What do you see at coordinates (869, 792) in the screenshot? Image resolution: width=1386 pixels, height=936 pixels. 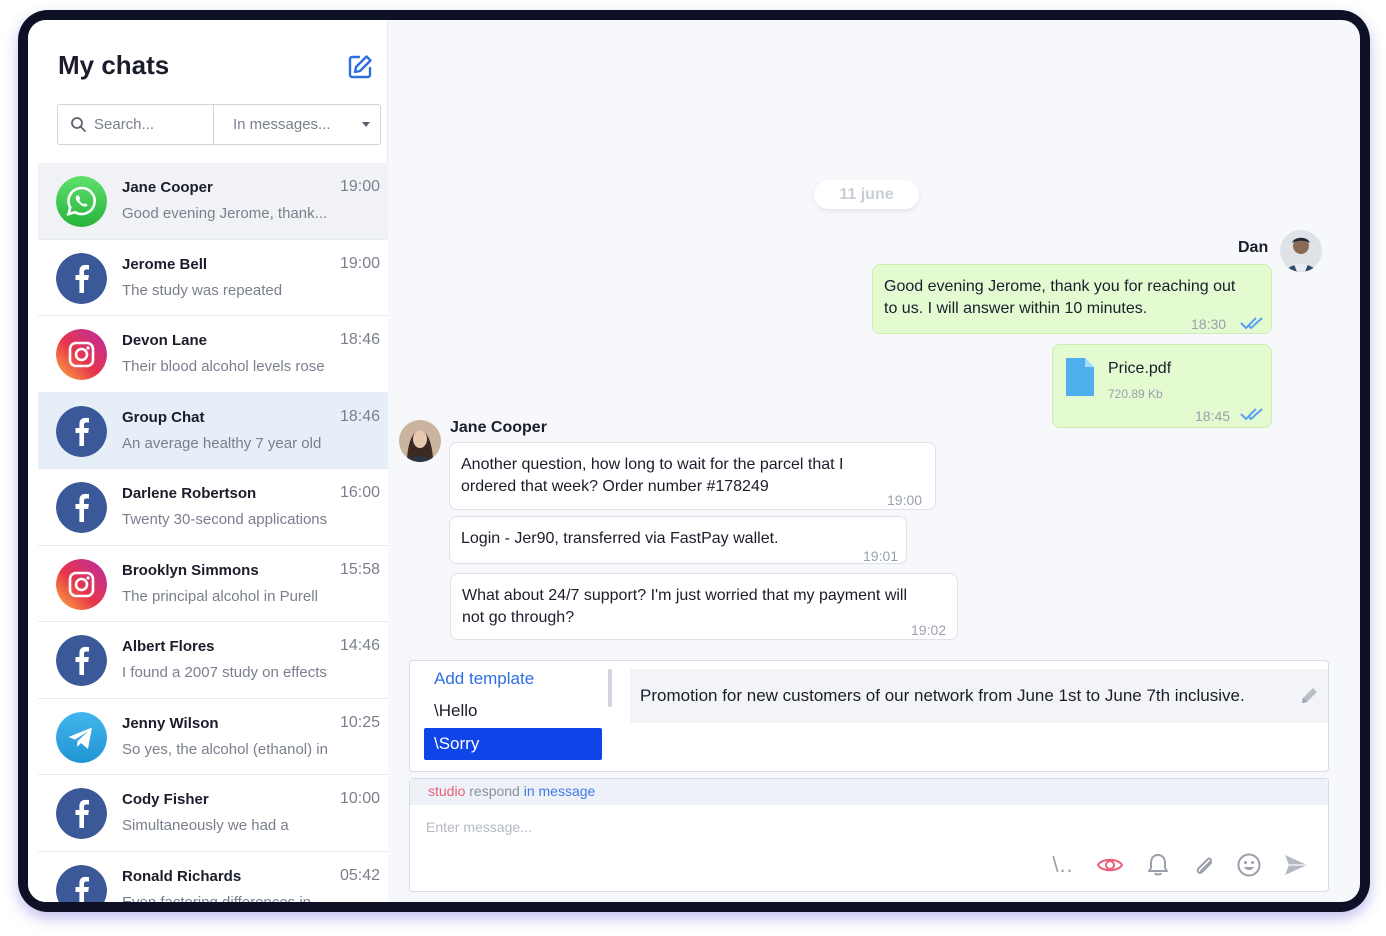 I see `composer-hint-bar: studio respond in message` at bounding box center [869, 792].